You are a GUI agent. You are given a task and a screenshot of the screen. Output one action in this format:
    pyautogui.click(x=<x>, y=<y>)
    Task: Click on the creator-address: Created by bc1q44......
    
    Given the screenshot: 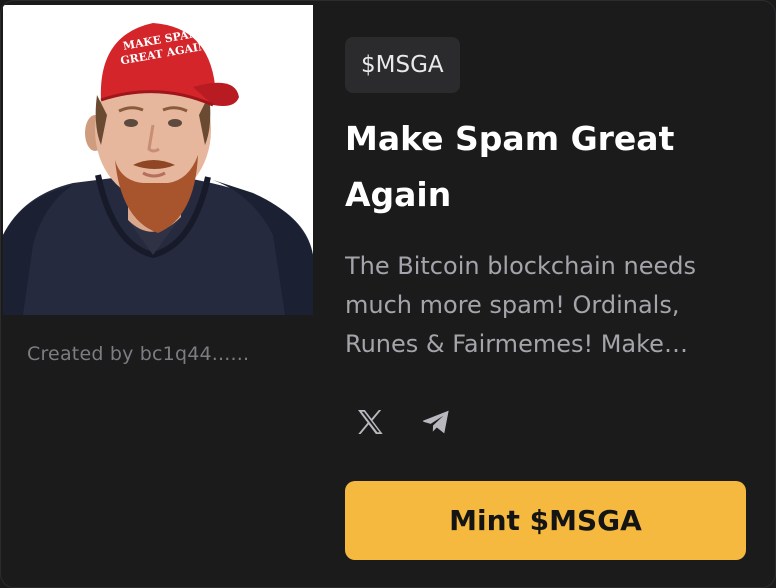 What is the action you would take?
    pyautogui.click(x=138, y=354)
    